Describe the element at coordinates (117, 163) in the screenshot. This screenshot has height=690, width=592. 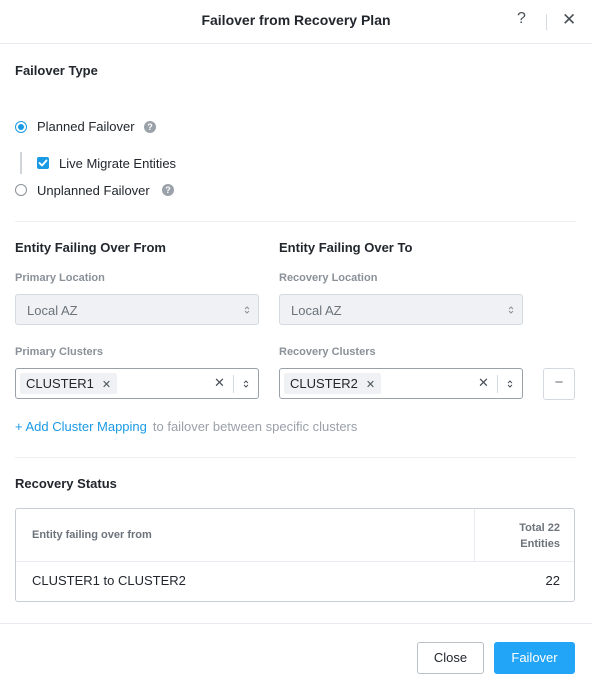
I see `live-migrate-label: Live Migrate Entities` at that location.